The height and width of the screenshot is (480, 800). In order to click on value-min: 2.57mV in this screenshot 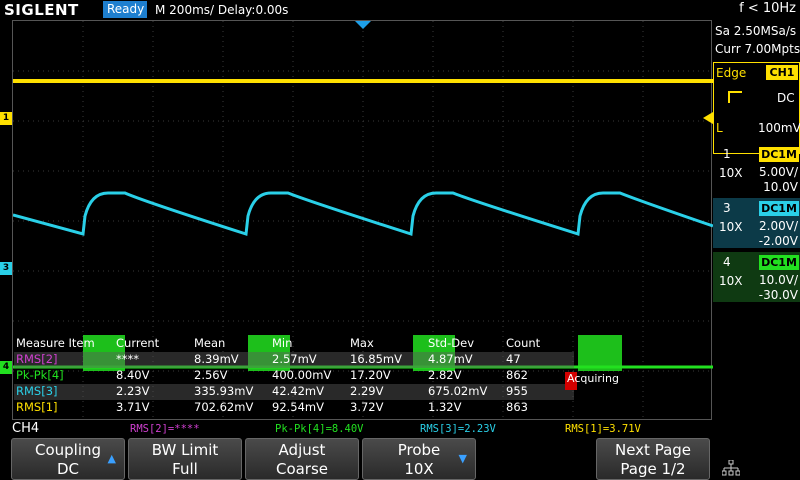, I will do `click(294, 359)`.